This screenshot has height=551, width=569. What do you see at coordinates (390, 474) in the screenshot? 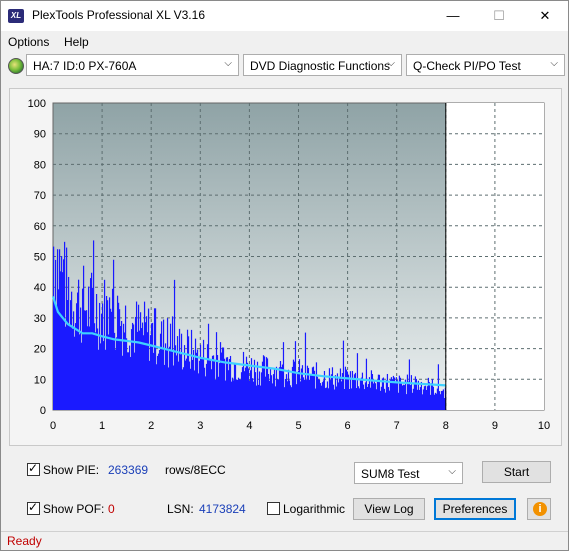
I see `test-mode-value: SUM8 Test` at bounding box center [390, 474].